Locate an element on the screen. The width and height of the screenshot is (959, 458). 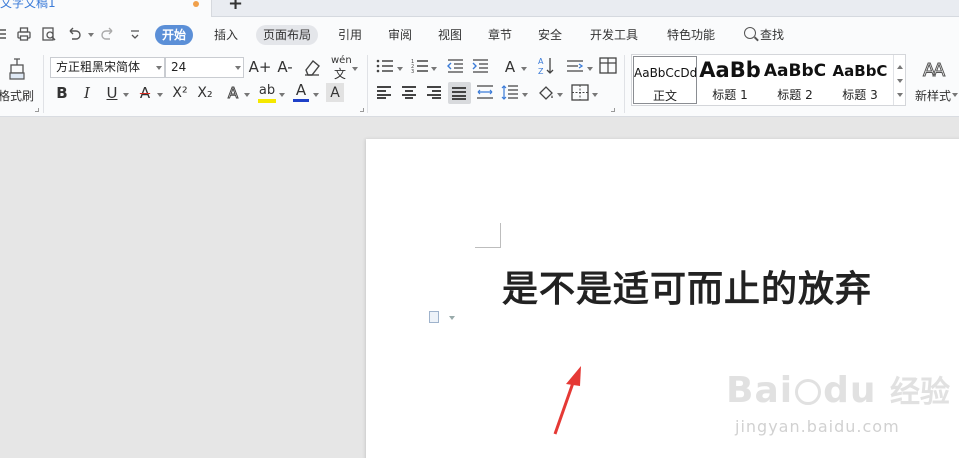
clear-format-icon is located at coordinates (312, 67).